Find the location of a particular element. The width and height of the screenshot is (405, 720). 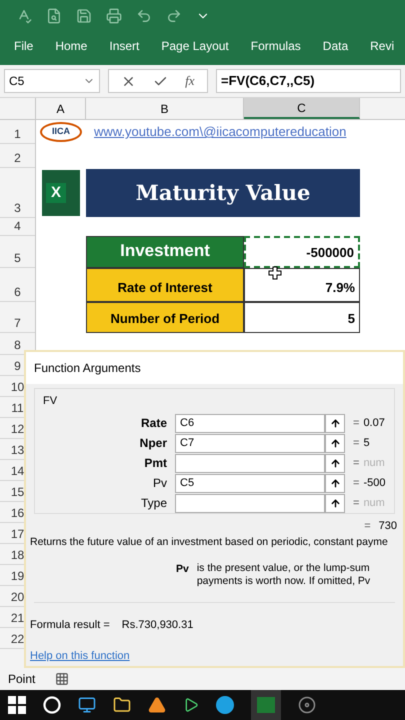

argument-field: C6 is located at coordinates (250, 423).